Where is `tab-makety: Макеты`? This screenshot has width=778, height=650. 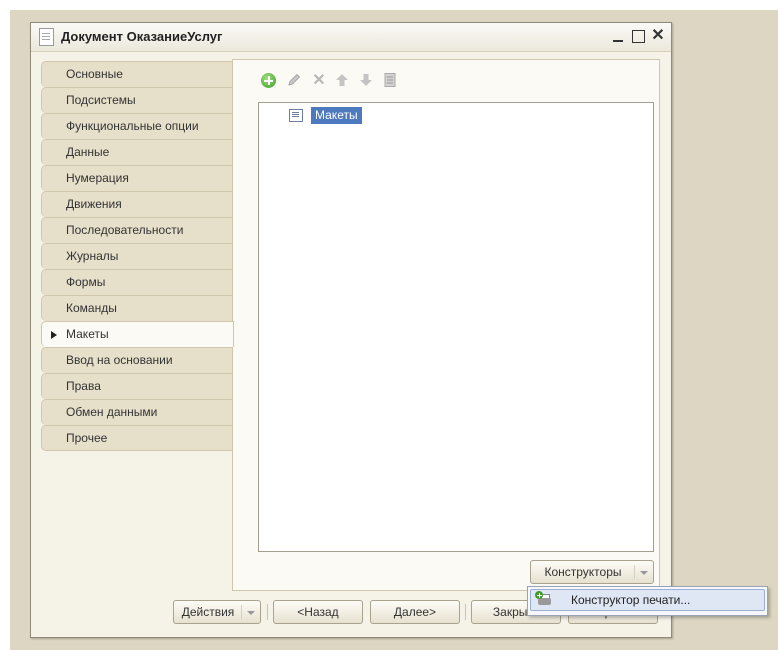 tab-makety: Макеты is located at coordinates (137, 334).